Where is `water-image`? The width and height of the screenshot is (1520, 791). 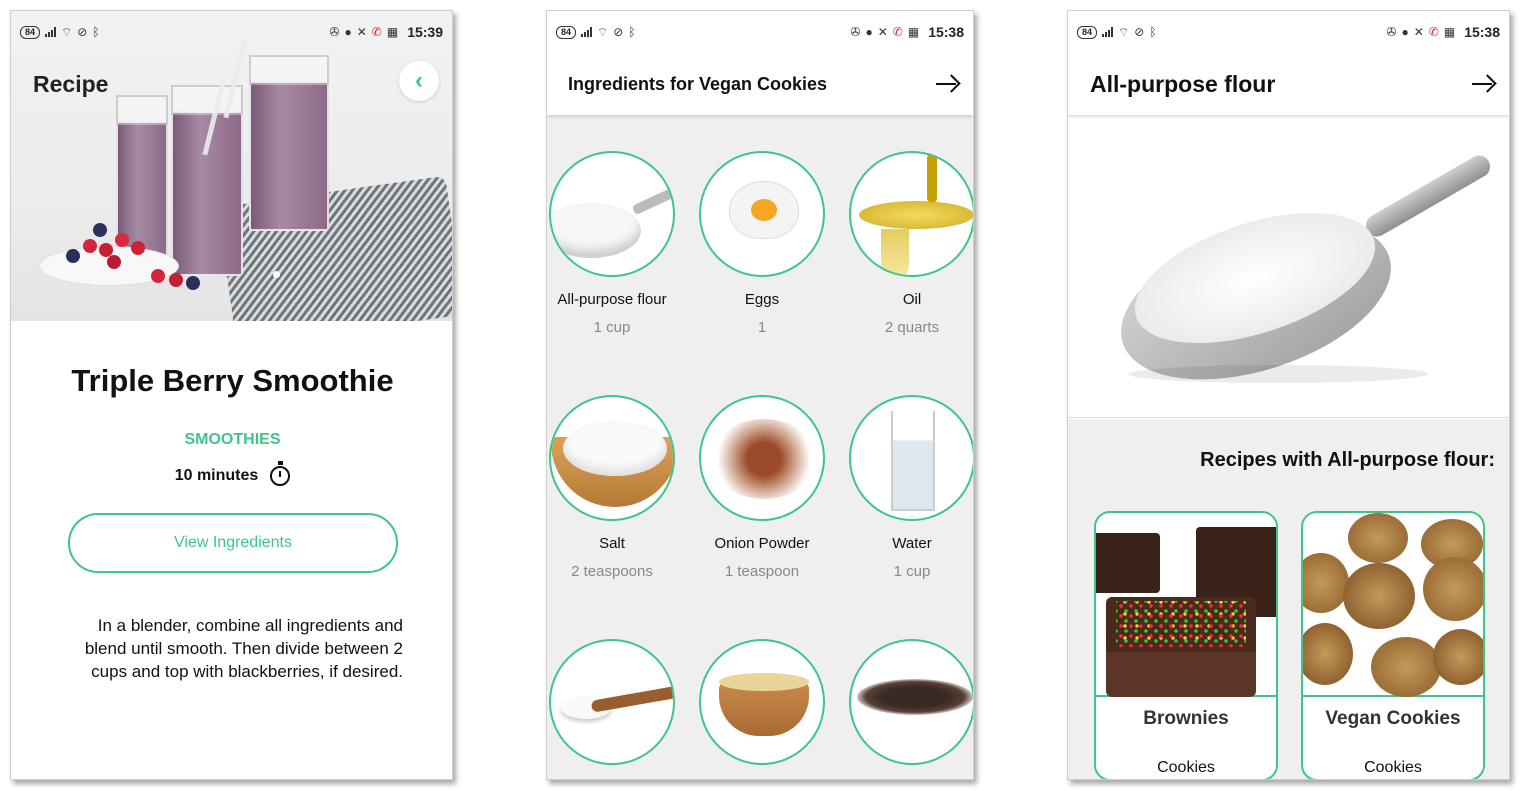 water-image is located at coordinates (911, 458).